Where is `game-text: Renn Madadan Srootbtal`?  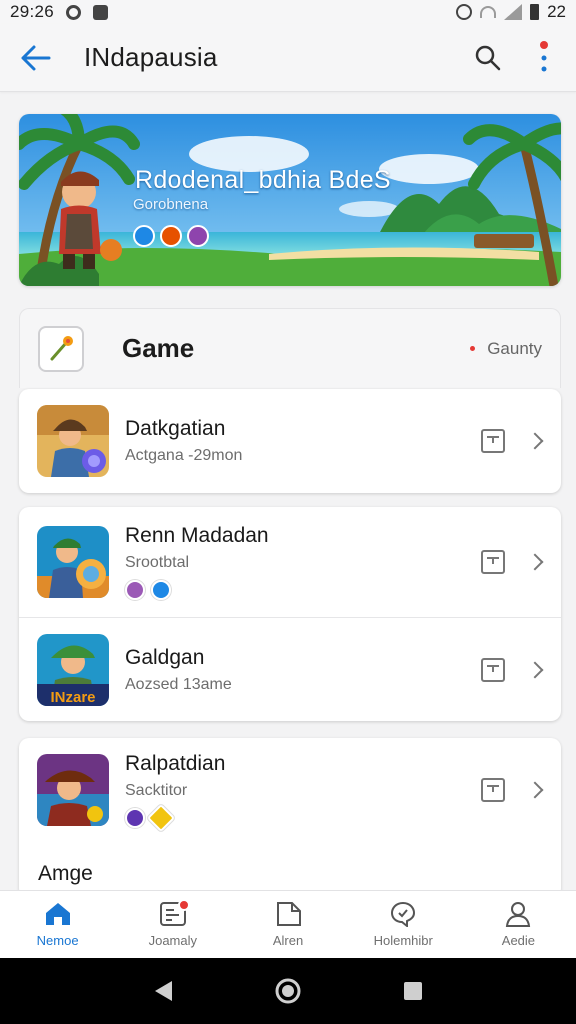 game-text: Renn Madadan Srootbtal is located at coordinates (197, 562).